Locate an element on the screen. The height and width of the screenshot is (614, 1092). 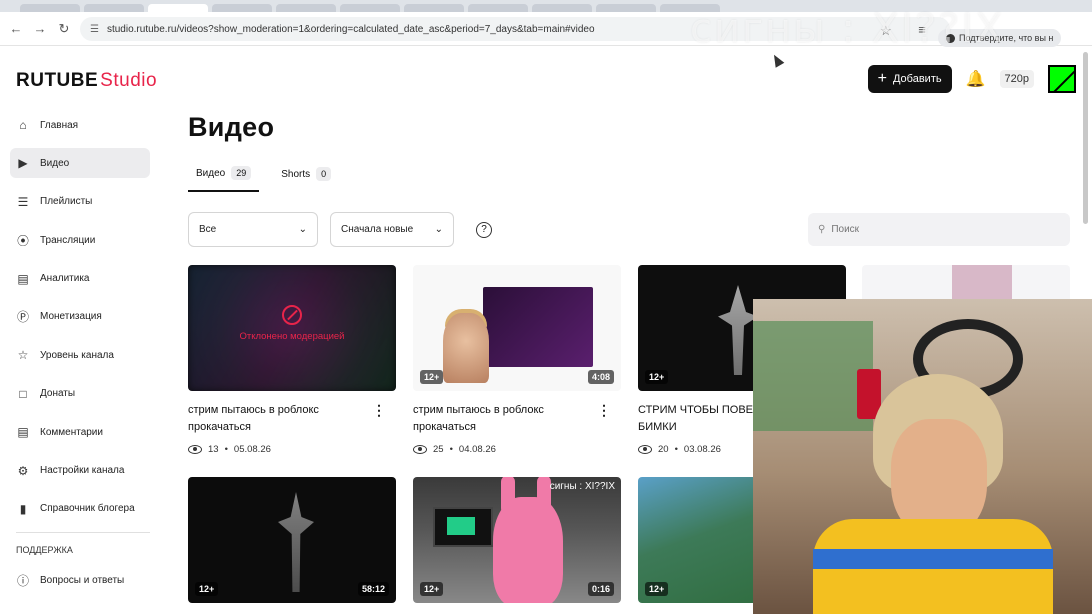
reload-icon: ↻ is located at coordinates (64, 29).